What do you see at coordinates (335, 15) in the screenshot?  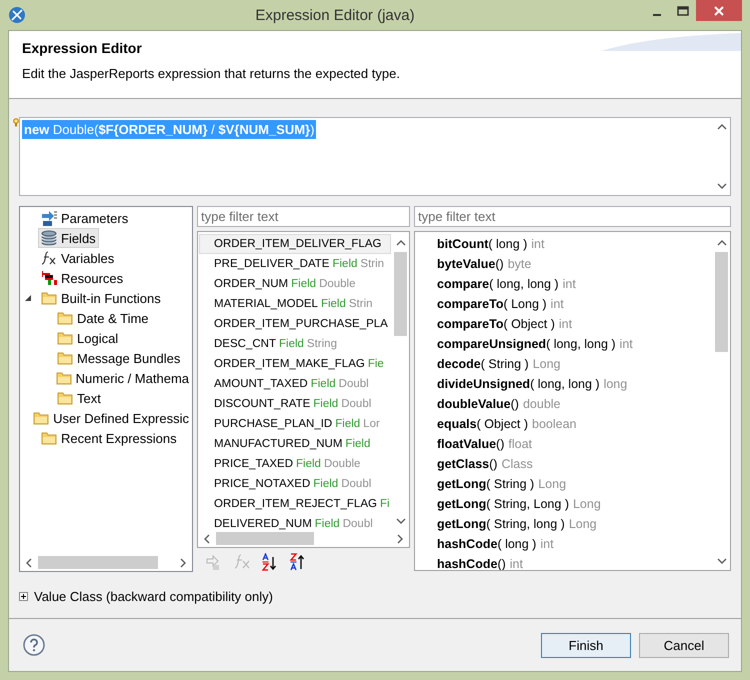 I see `window-title: Expression Editor (java)` at bounding box center [335, 15].